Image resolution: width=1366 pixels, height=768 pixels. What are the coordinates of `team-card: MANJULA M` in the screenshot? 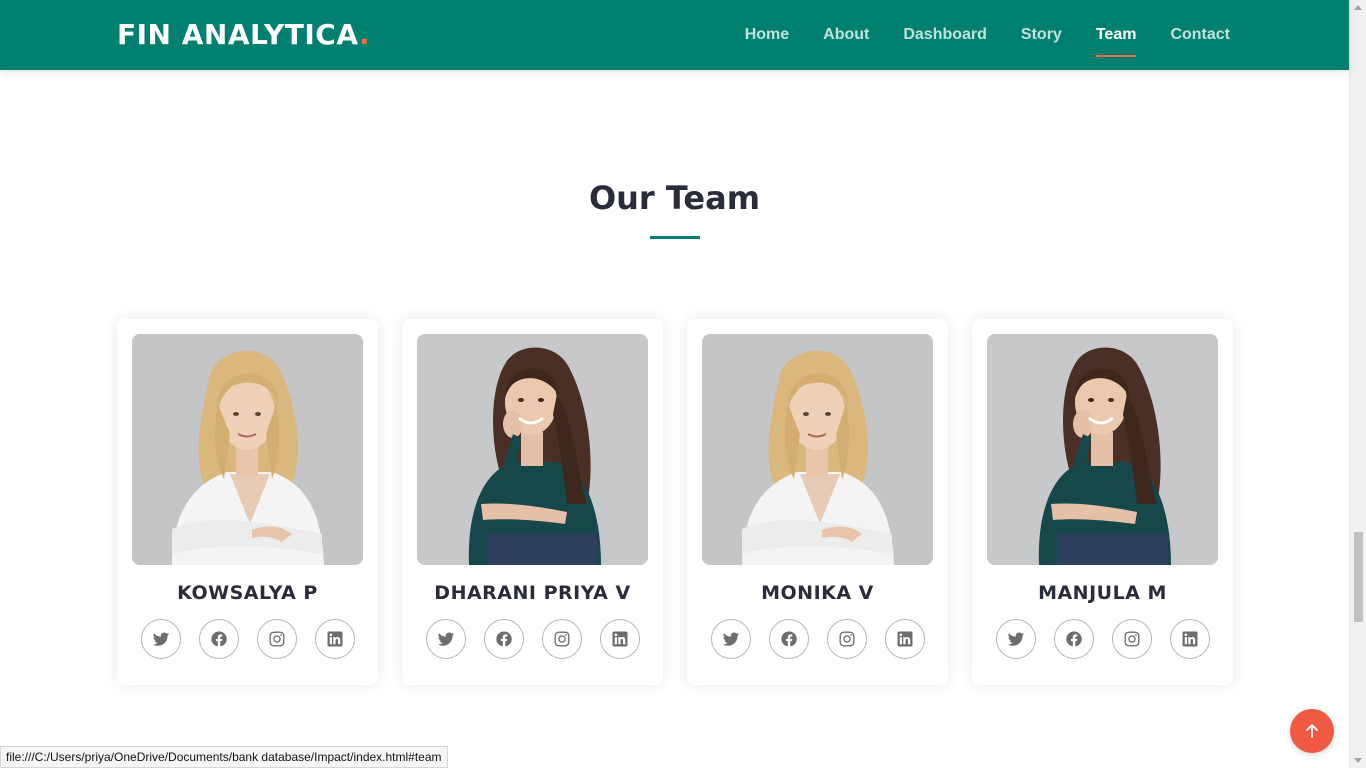 It's located at (1102, 502).